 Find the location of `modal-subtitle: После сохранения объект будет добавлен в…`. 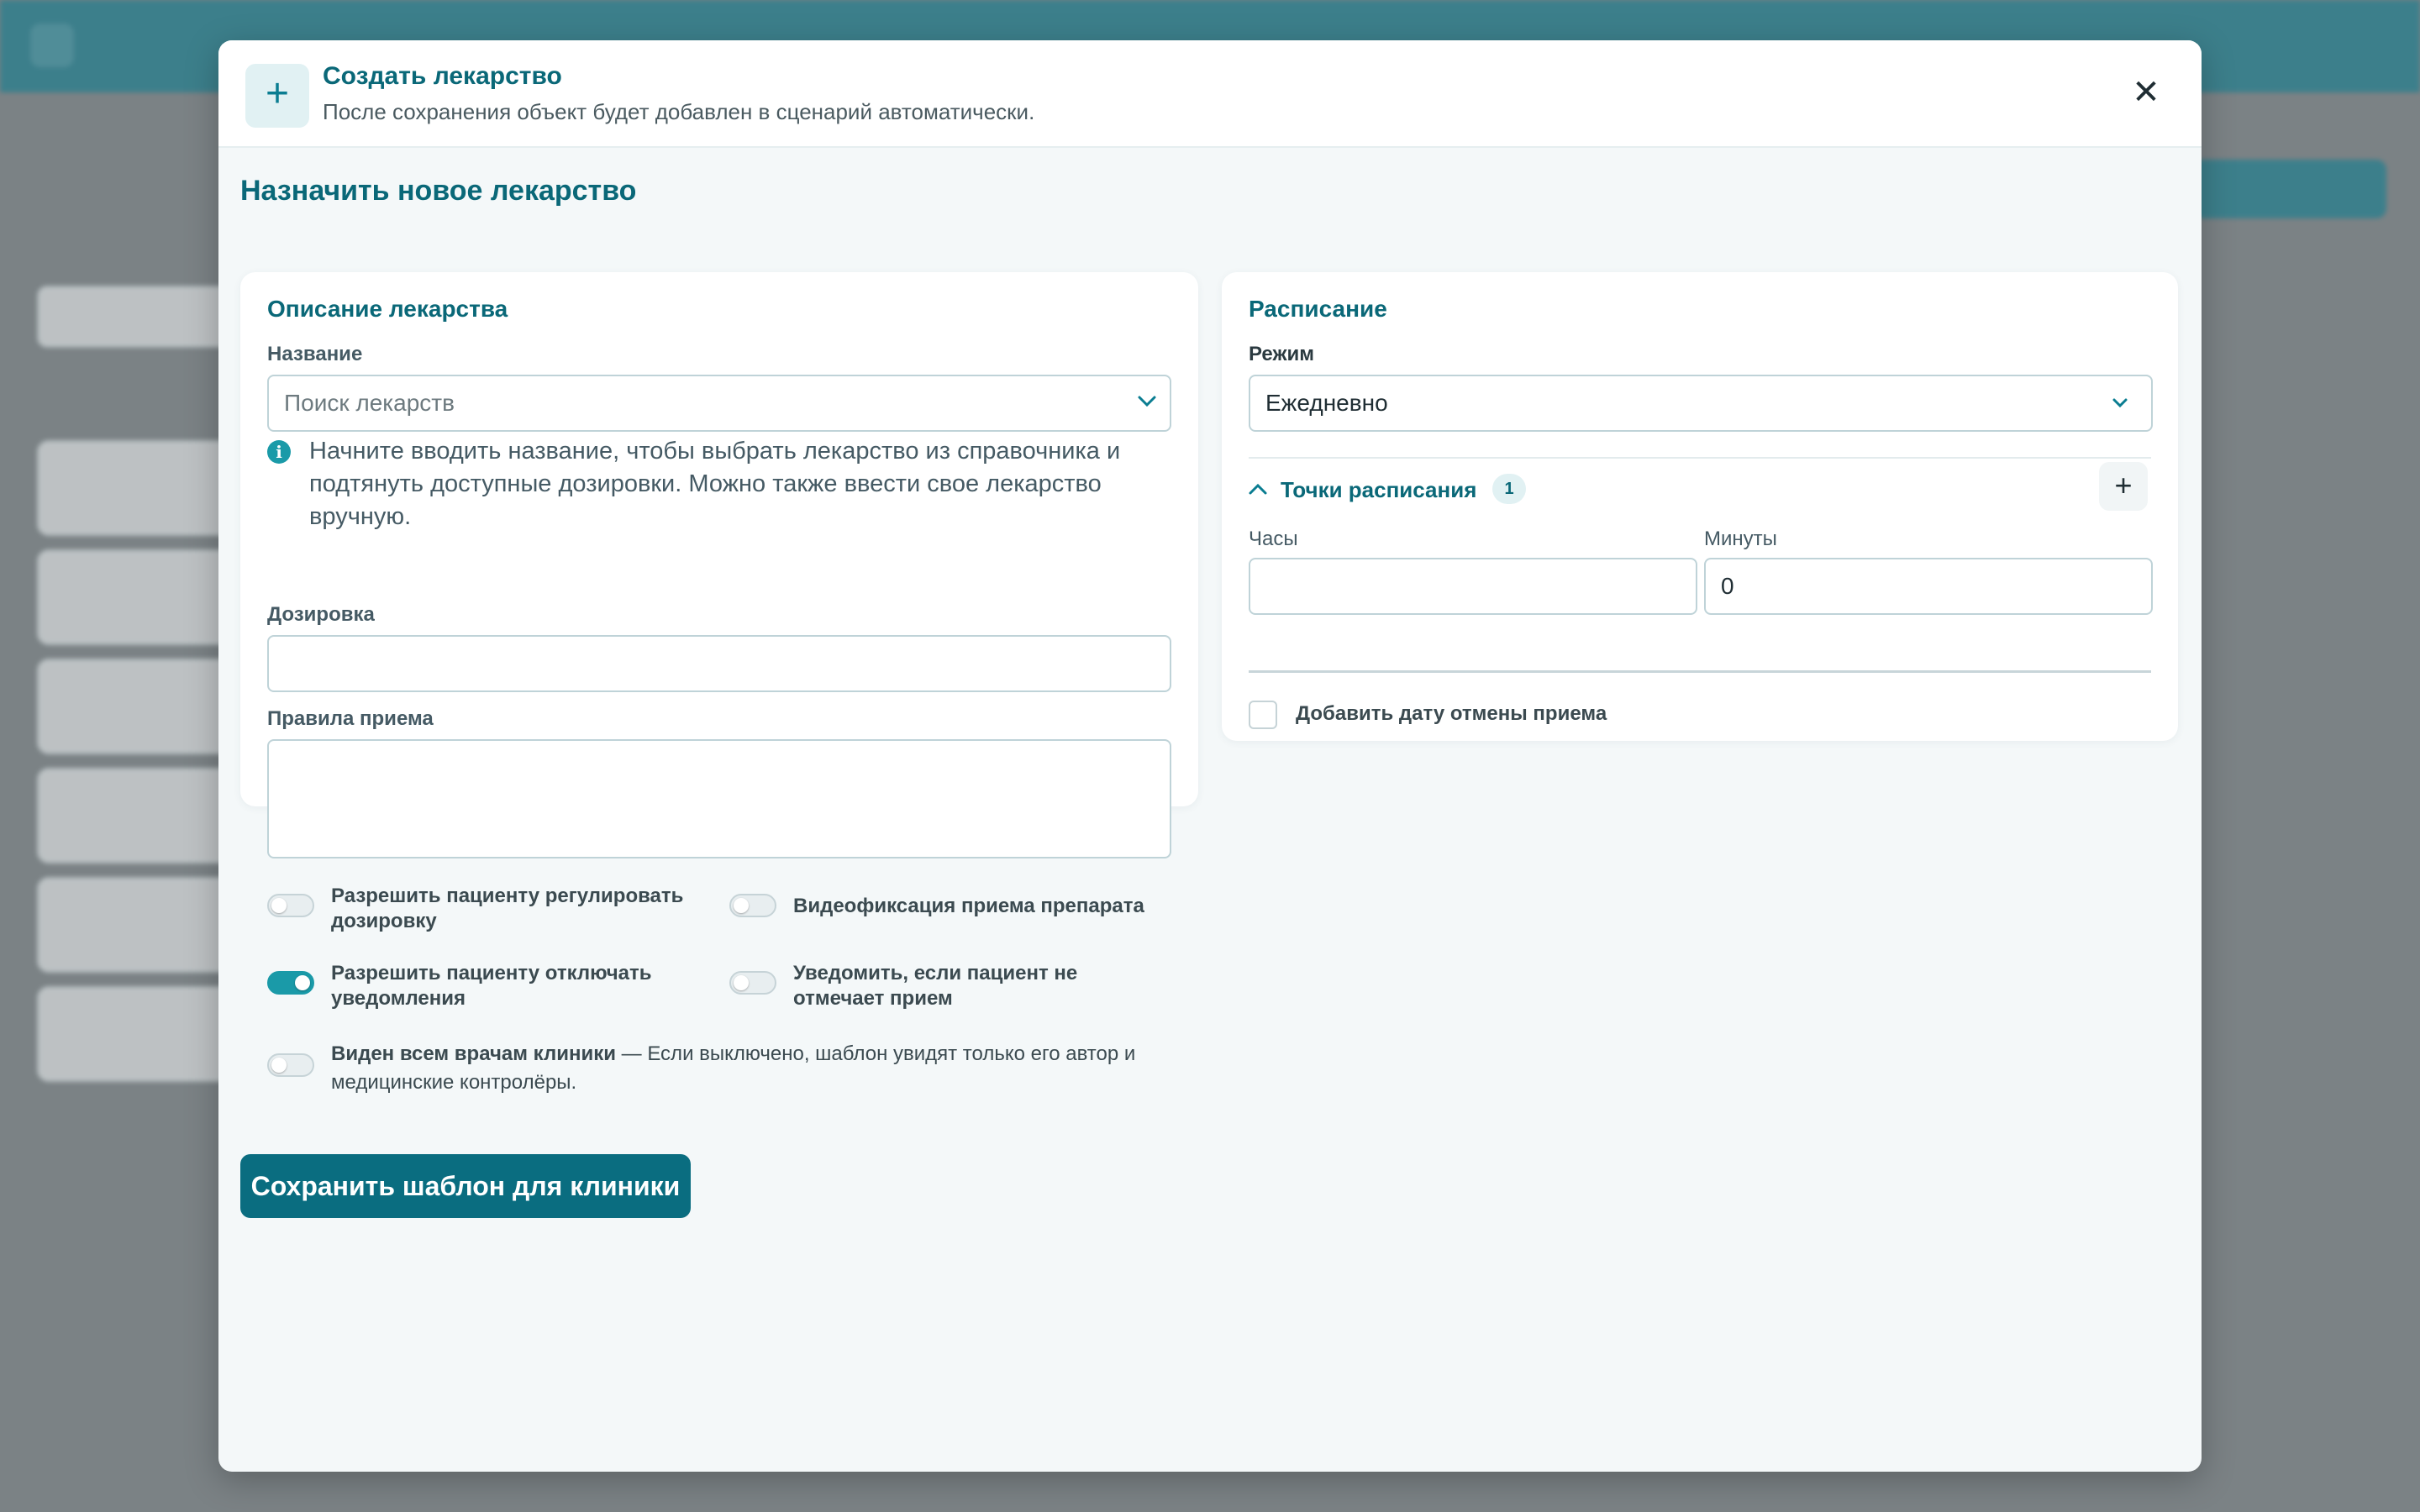

modal-subtitle: После сохранения объект будет добавлен в… is located at coordinates (679, 111).